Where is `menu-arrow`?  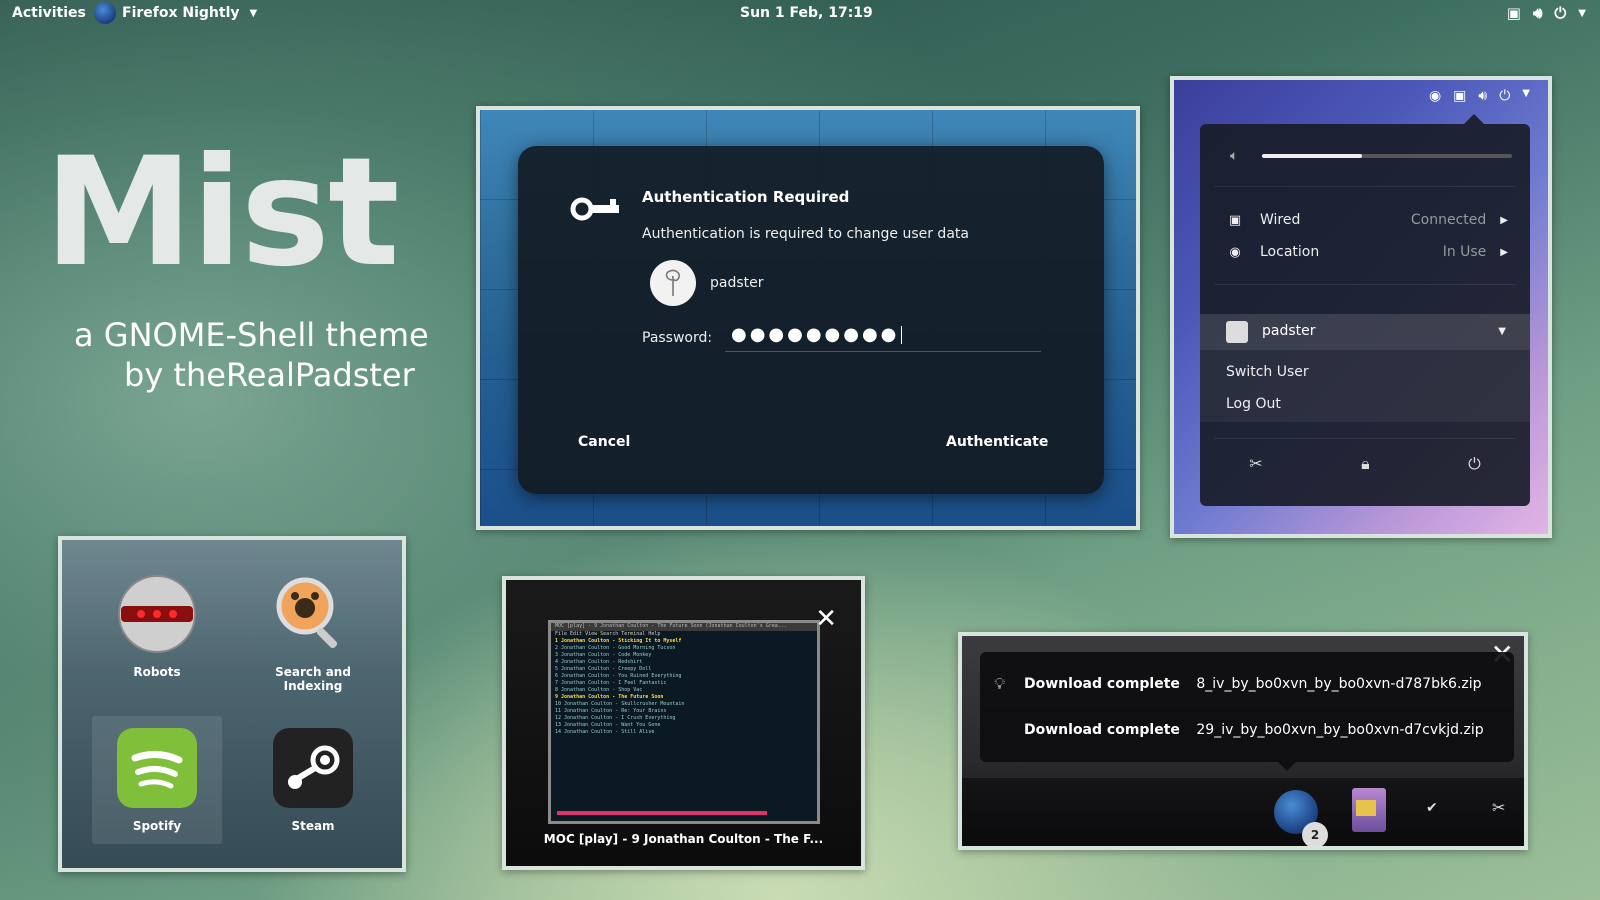 menu-arrow is located at coordinates (1474, 119).